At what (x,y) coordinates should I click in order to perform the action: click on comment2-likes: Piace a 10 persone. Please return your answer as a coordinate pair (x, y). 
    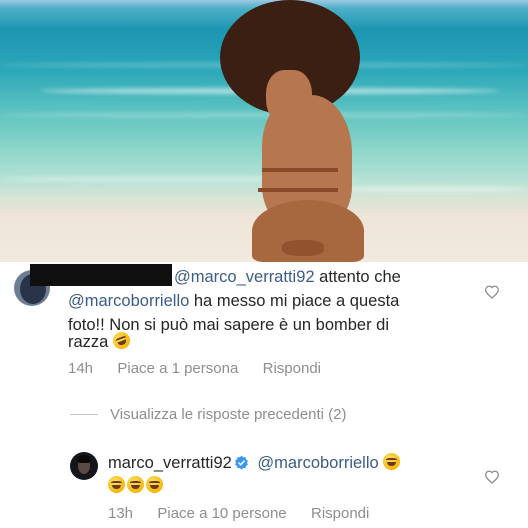
    Looking at the image, I should click on (221, 513).